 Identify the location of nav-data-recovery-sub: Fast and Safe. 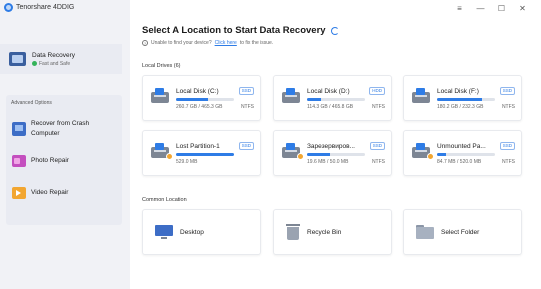
(53, 64).